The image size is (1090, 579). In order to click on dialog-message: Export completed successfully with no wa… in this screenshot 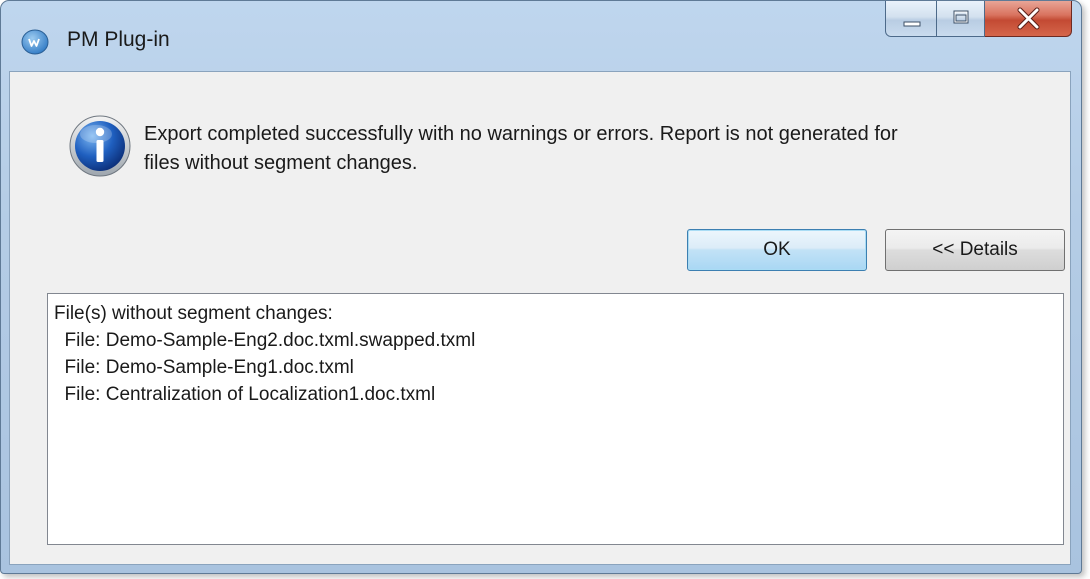, I will do `click(594, 149)`.